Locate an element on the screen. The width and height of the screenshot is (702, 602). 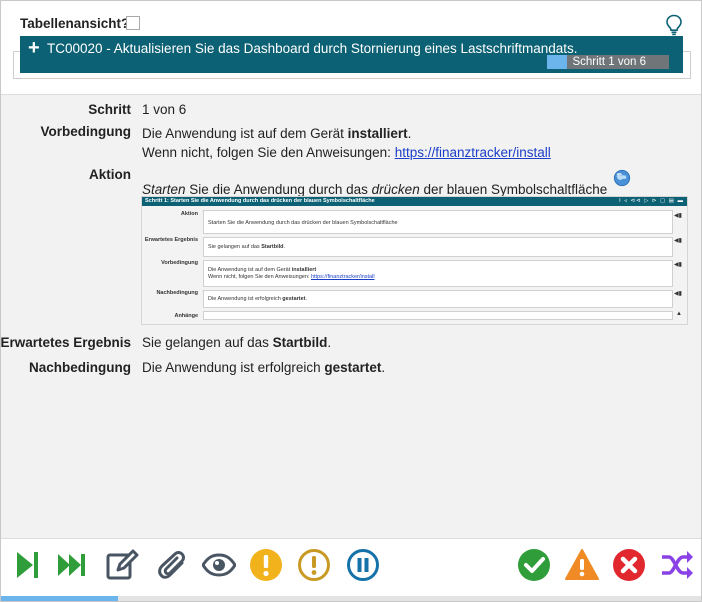
preview-precondition-label: Vorbedingung is located at coordinates (179, 263).